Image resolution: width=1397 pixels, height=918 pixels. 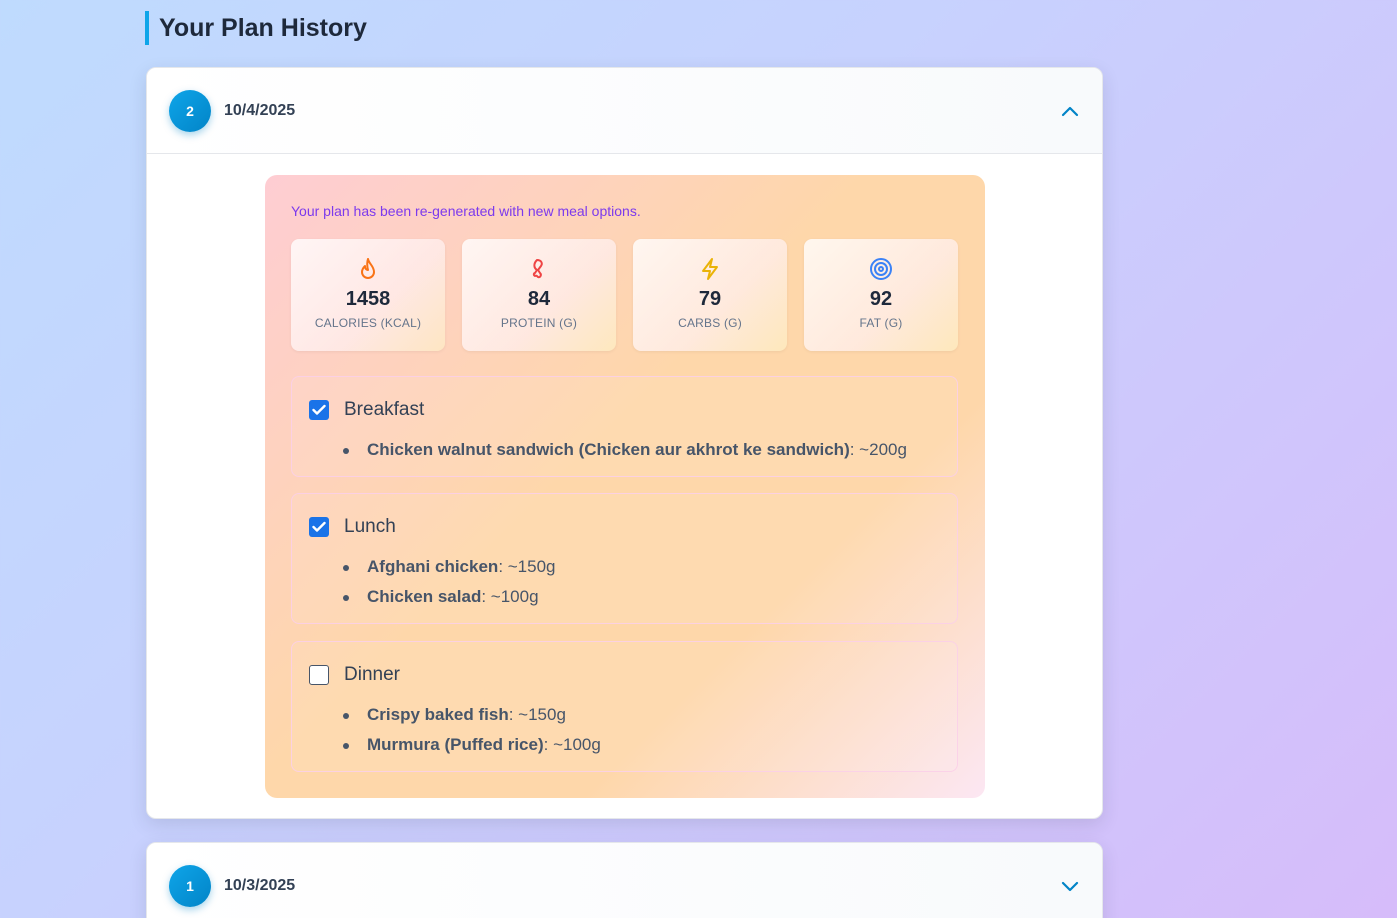 I want to click on stat-calories: 1458 CALORIES (KCAL), so click(x=368, y=295).